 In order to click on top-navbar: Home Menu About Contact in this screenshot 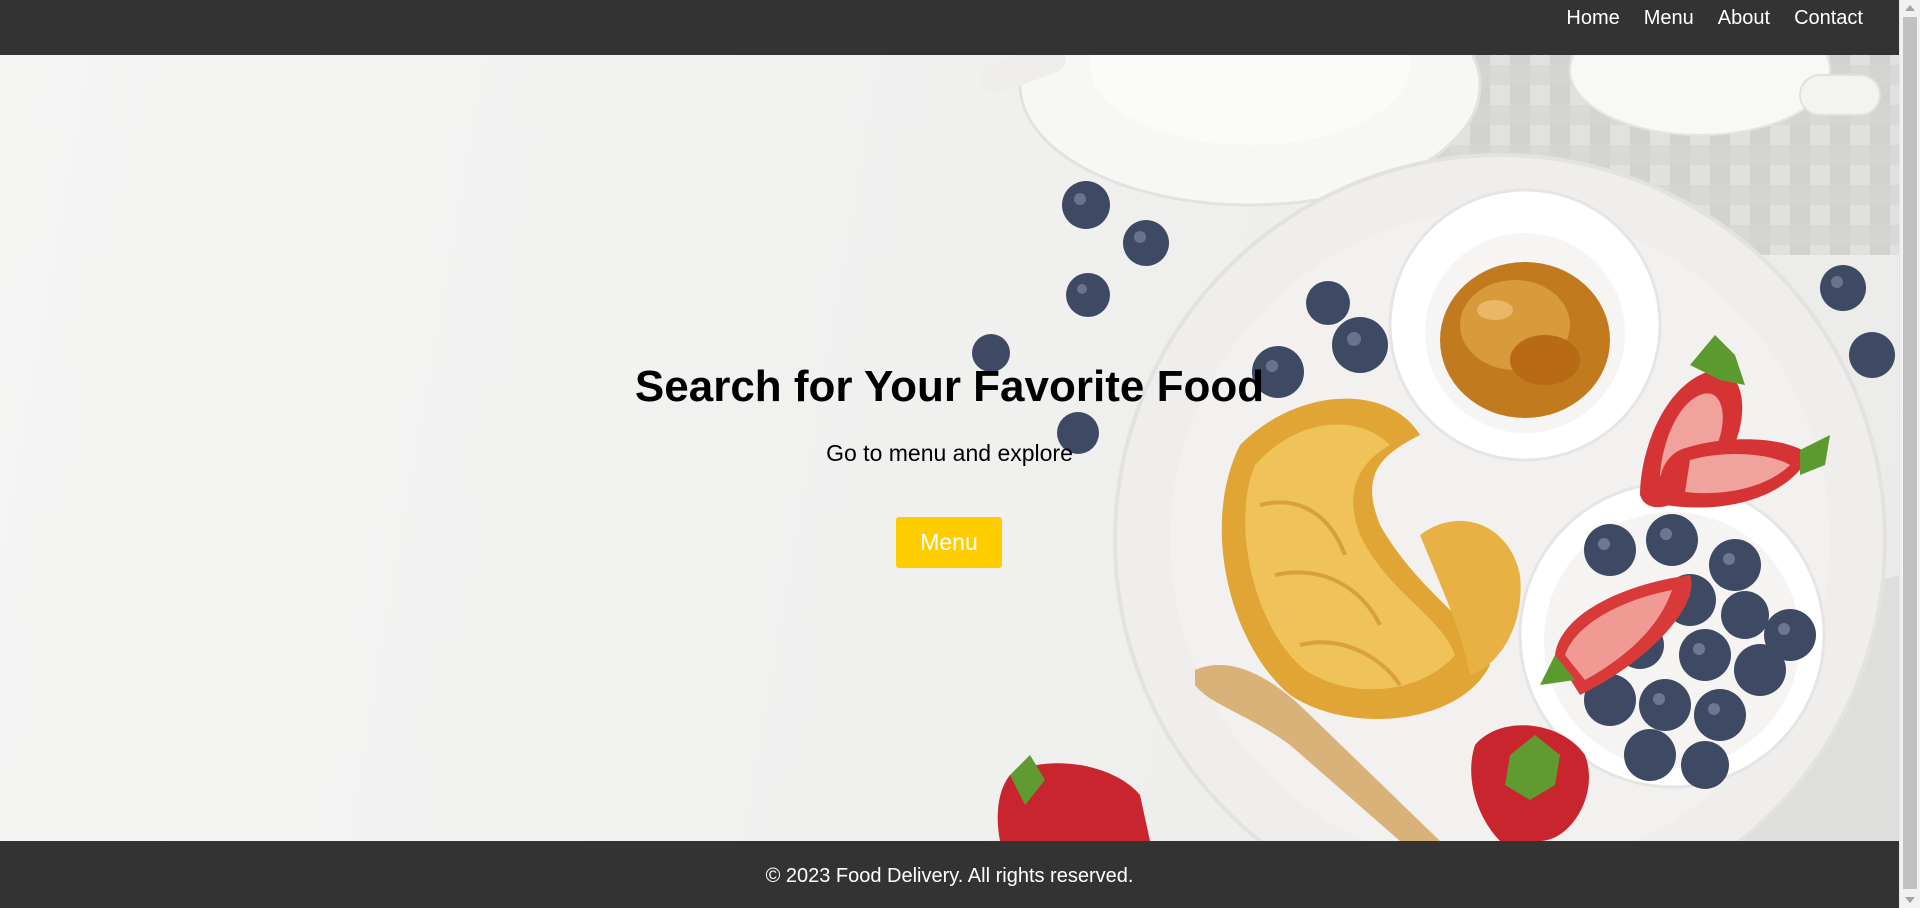, I will do `click(949, 27)`.